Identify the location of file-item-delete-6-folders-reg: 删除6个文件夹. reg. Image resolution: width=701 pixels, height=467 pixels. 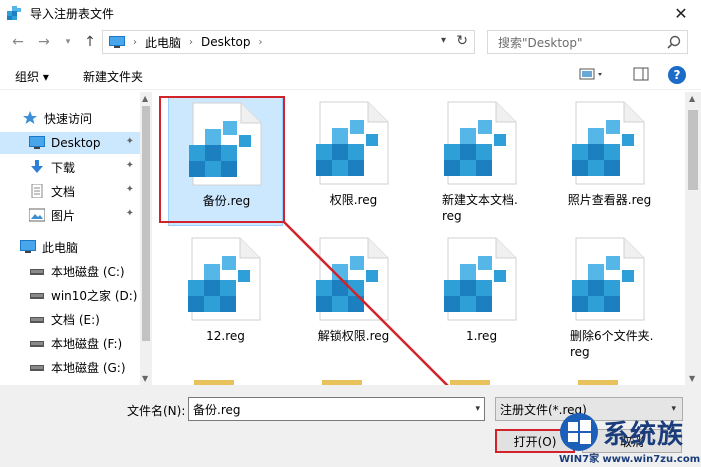
(609, 297).